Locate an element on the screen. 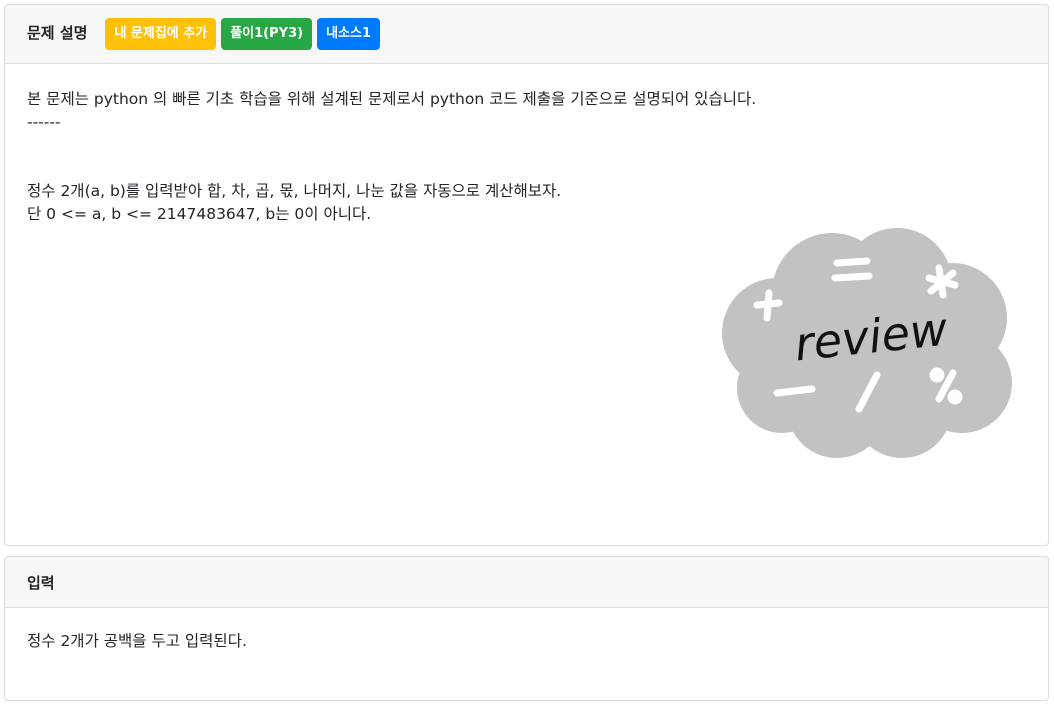 This screenshot has height=705, width=1054. my-source-button: 내소스1 is located at coordinates (348, 34).